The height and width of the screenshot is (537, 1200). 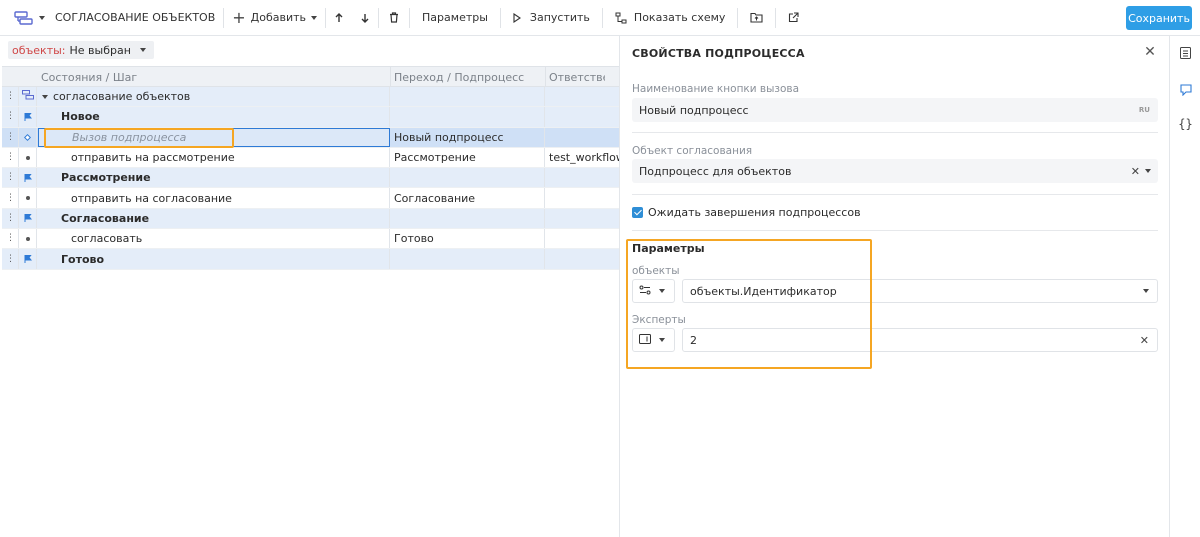 What do you see at coordinates (1185, 123) in the screenshot?
I see `code-braces-icon: {}` at bounding box center [1185, 123].